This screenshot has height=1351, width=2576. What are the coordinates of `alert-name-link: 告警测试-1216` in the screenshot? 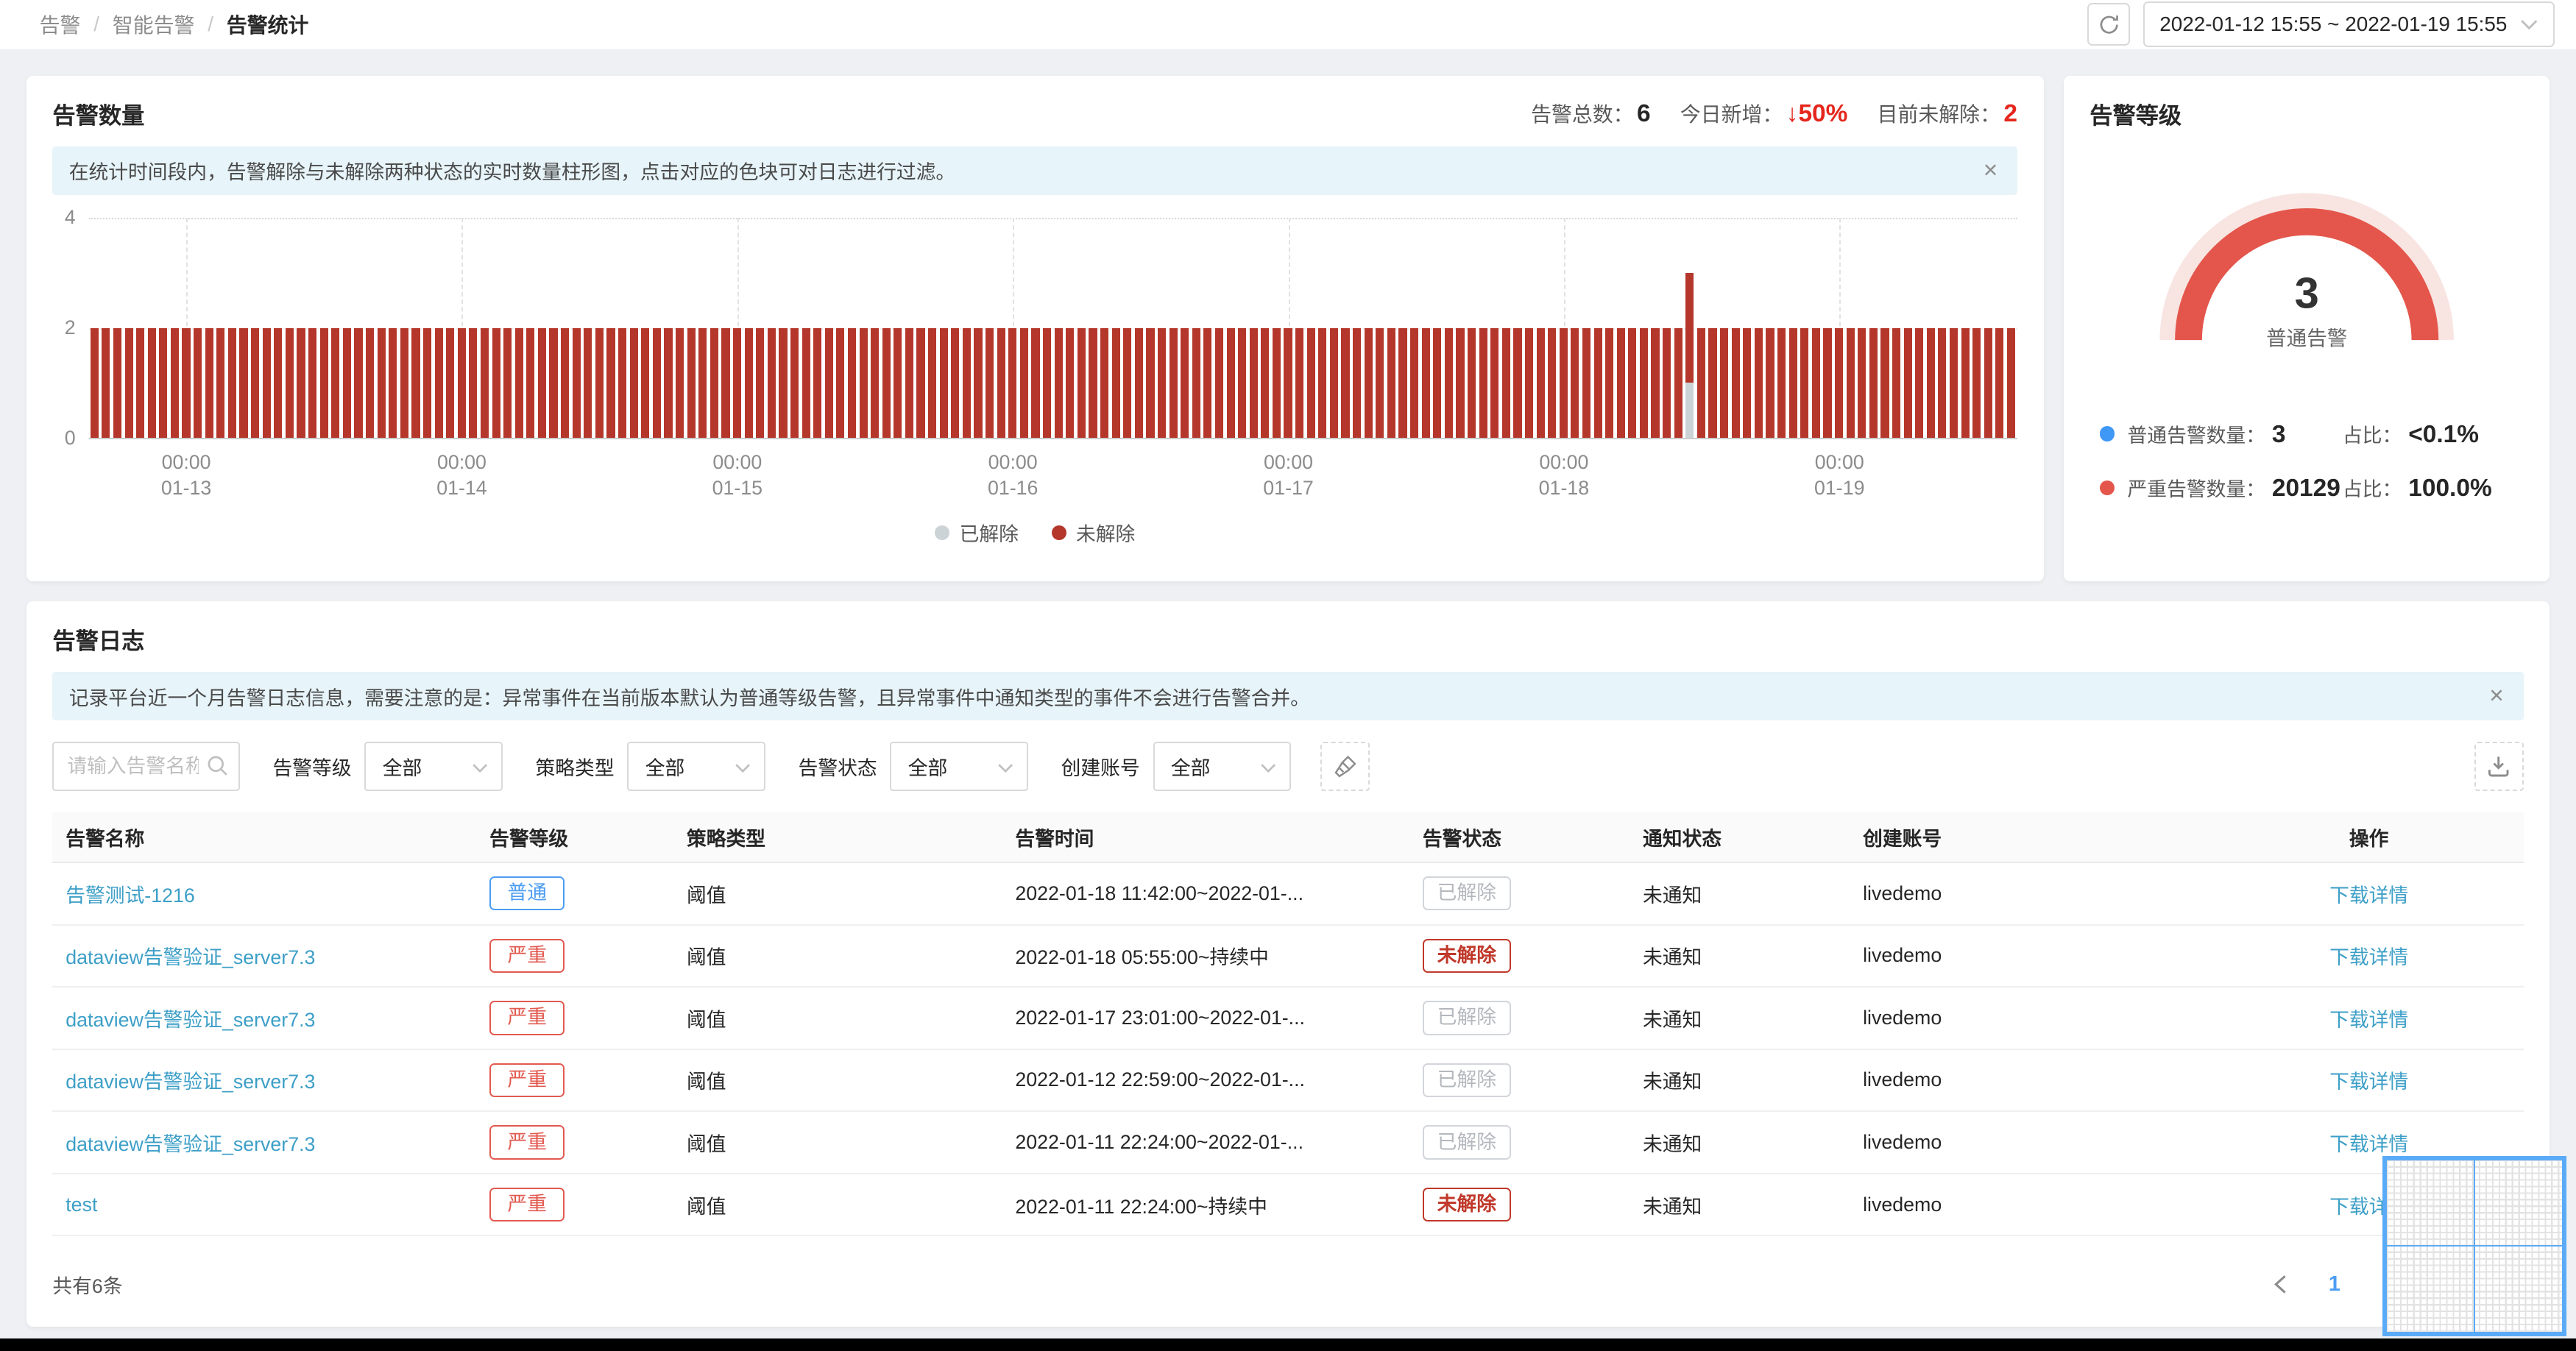 It's located at (130, 895).